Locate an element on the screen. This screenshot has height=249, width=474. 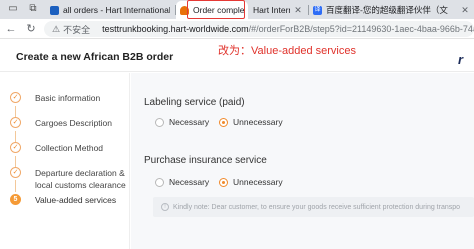
tab-title: all orders - Hart International Log is located at coordinates (116, 10).